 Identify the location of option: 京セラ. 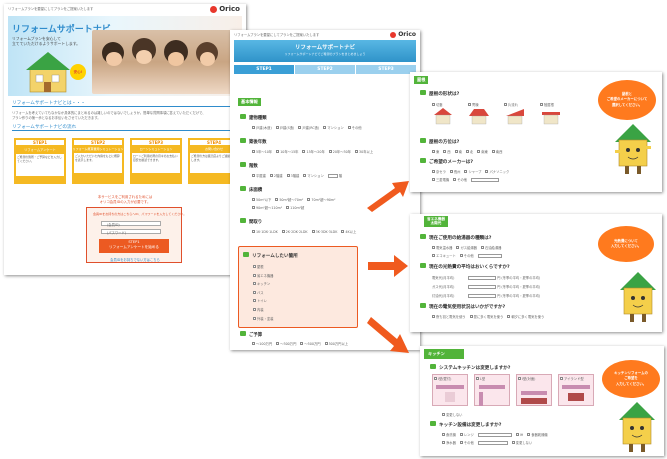
(439, 171).